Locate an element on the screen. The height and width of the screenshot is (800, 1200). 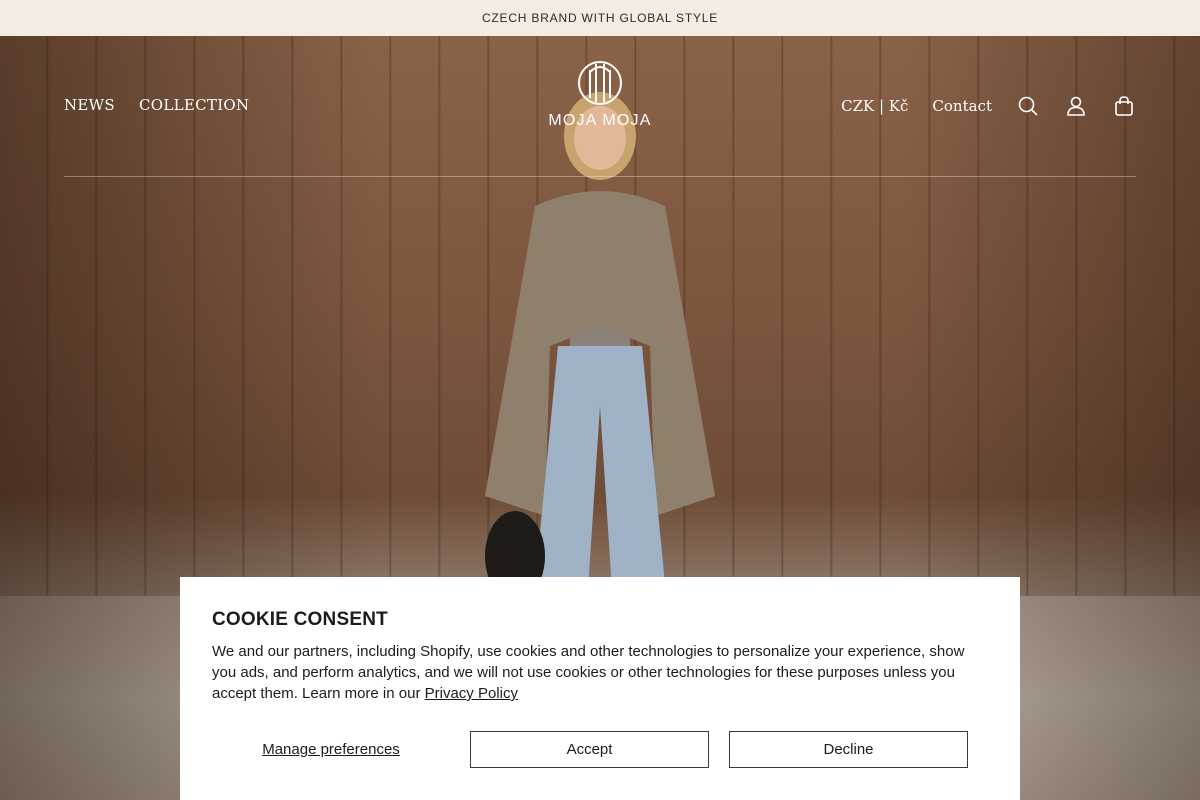
brand-logo: MOJA MOJA is located at coordinates (600, 95).